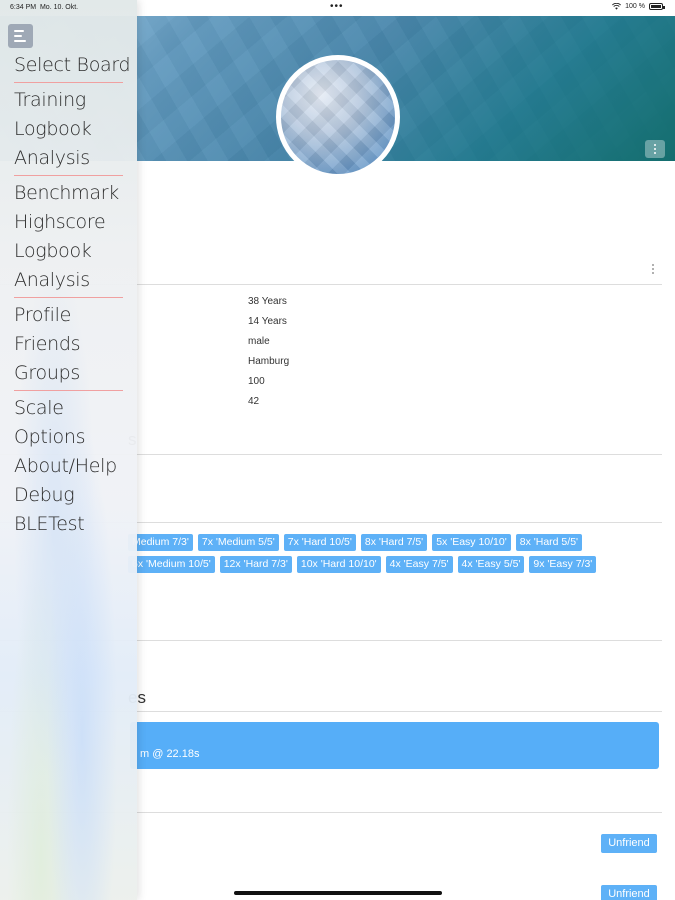 This screenshot has width=675, height=900. I want to click on banner-menu-button, so click(655, 149).